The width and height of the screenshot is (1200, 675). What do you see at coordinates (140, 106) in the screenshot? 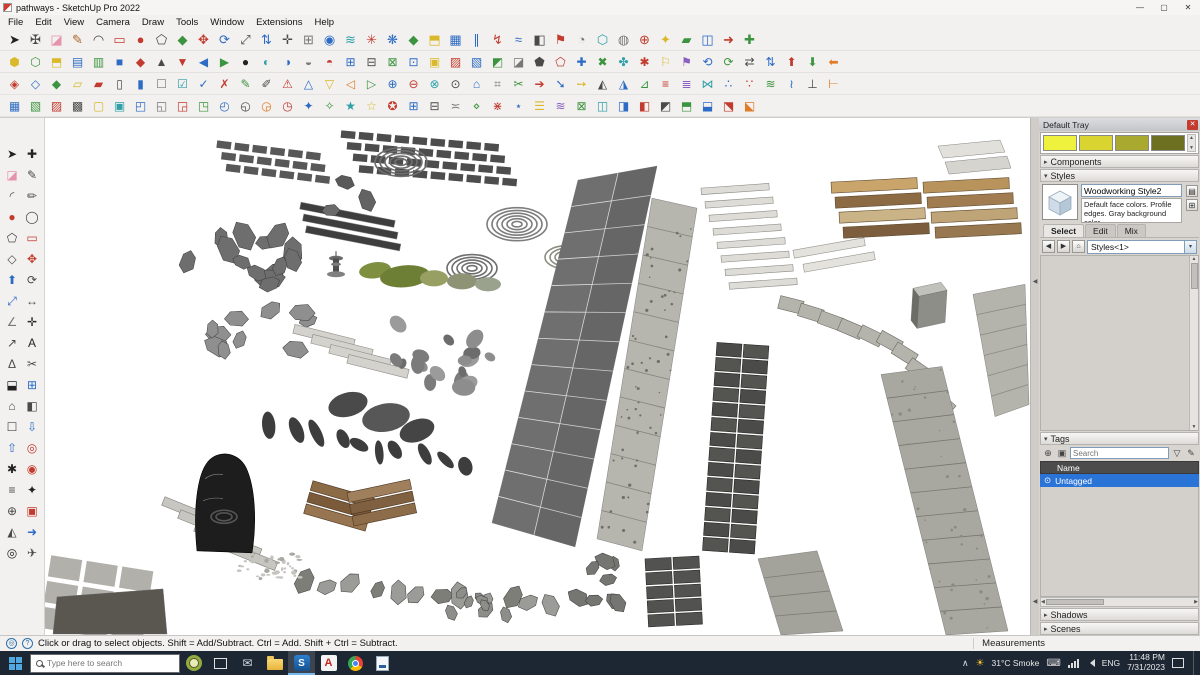
I see `toolbar-icon: ◰` at bounding box center [140, 106].